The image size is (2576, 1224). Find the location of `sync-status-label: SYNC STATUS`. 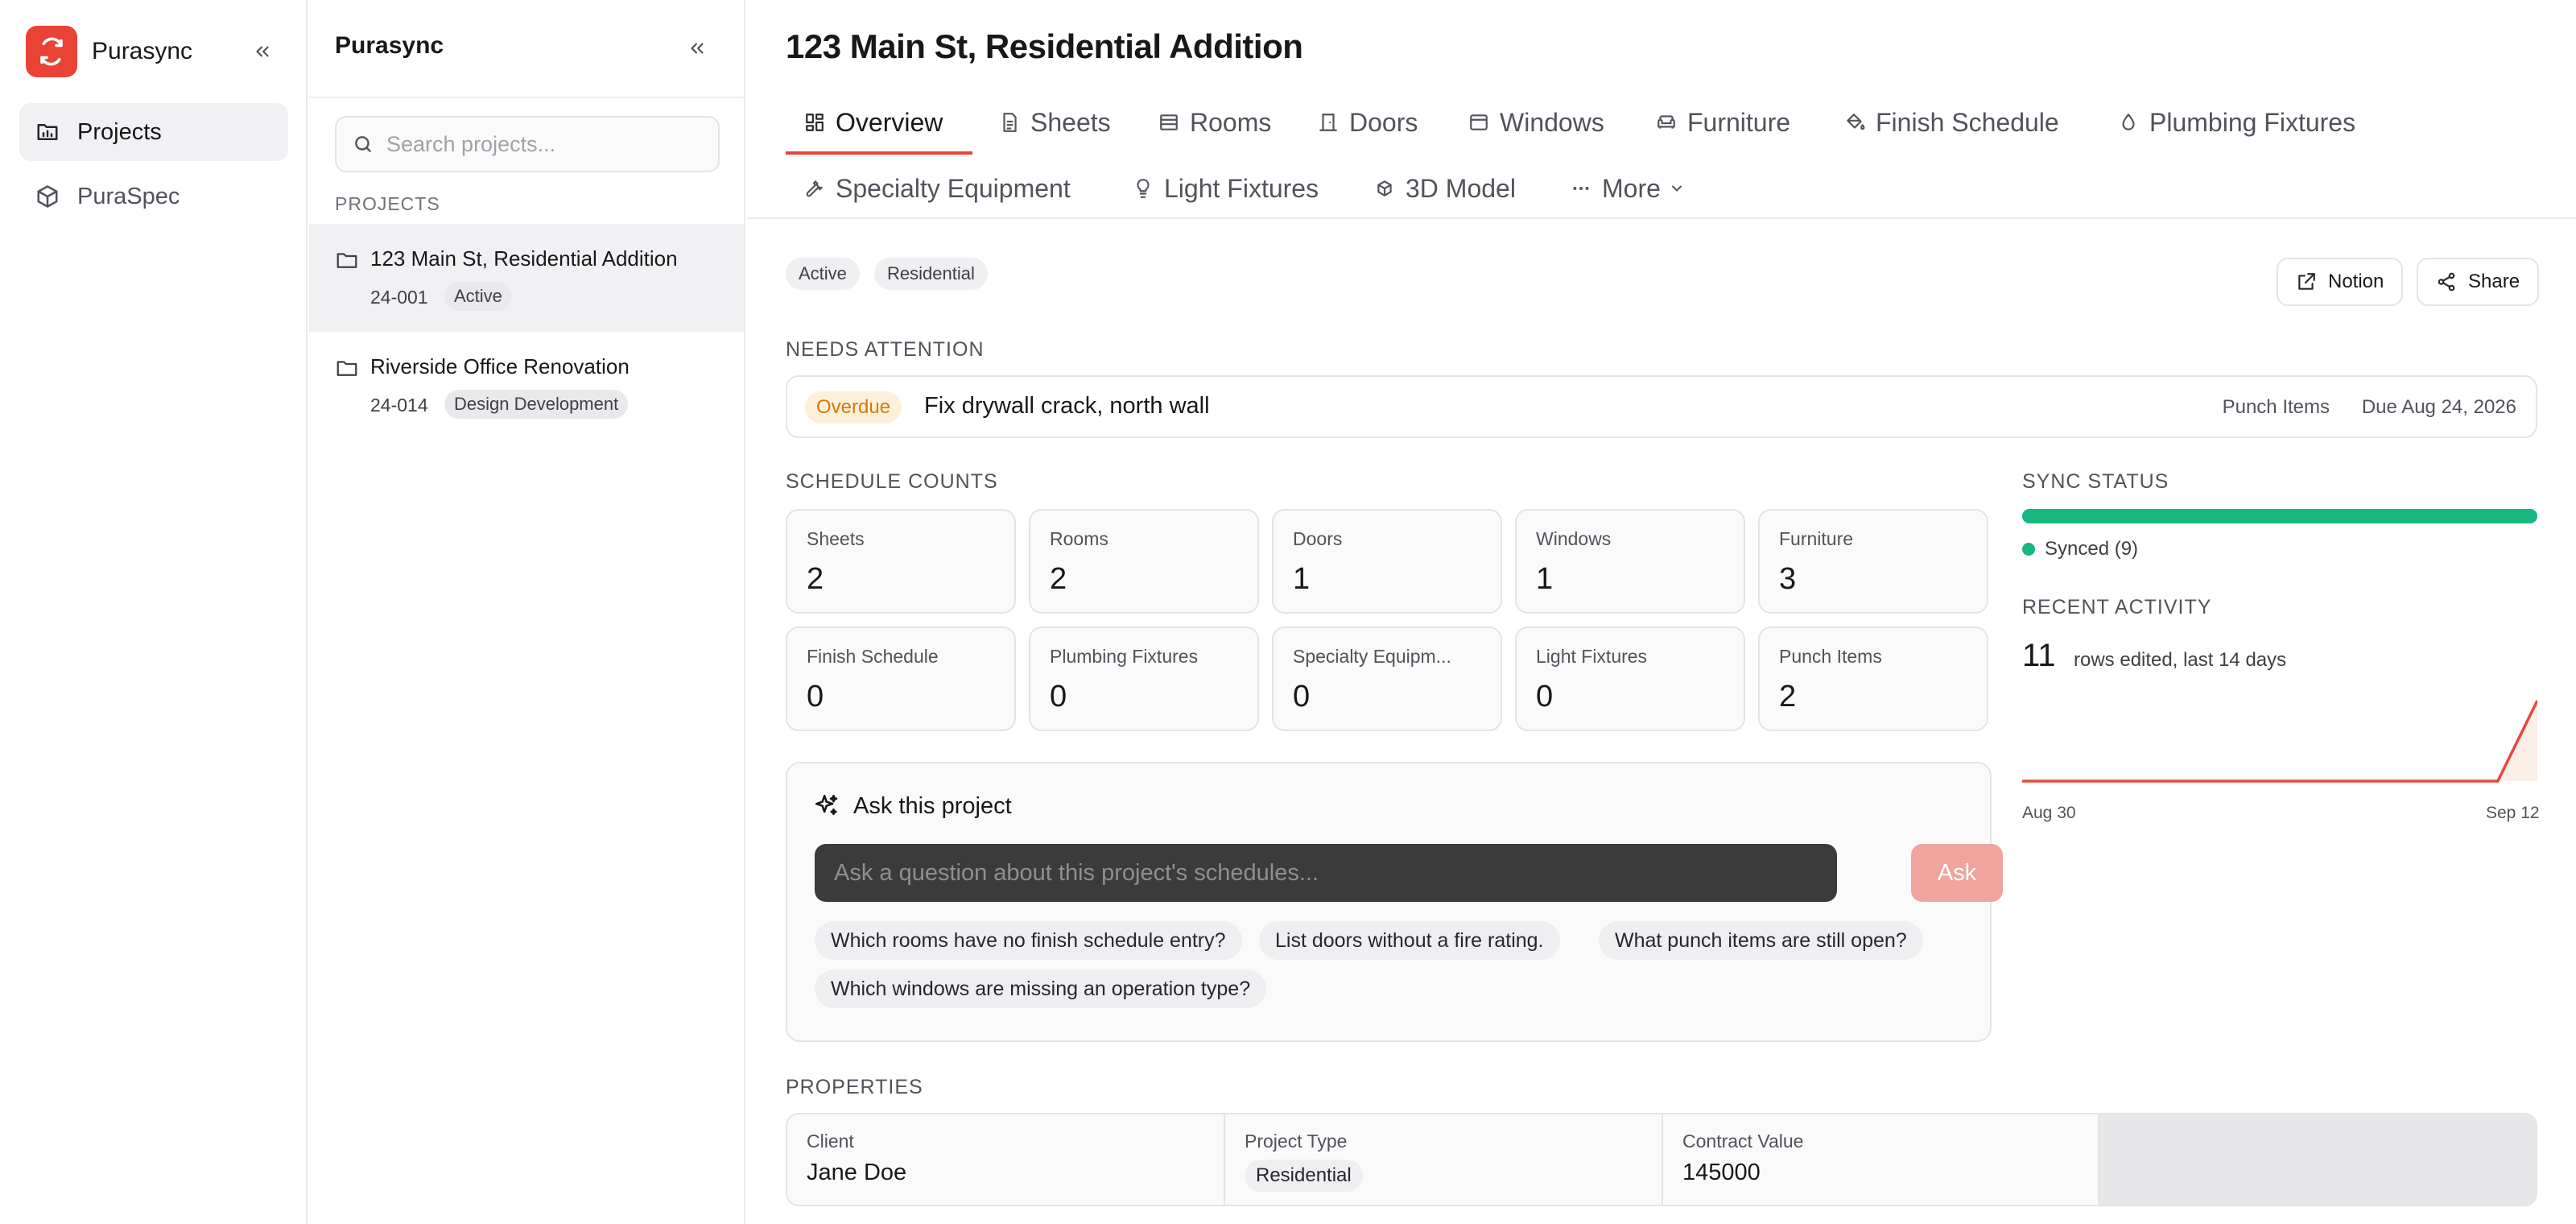

sync-status-label: SYNC STATUS is located at coordinates (2095, 481).